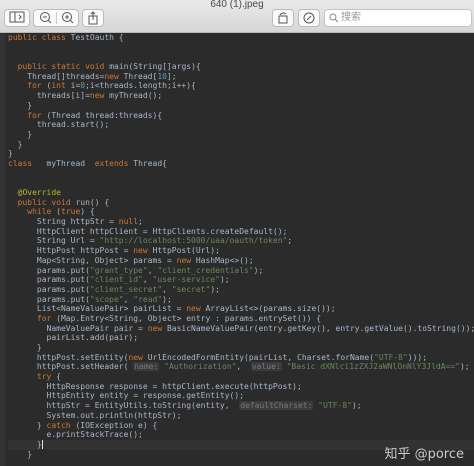 The width and height of the screenshot is (474, 466). Describe the element at coordinates (111, 86) in the screenshot. I see `code-line: for (int i=0;i<threads.length;i++){` at that location.